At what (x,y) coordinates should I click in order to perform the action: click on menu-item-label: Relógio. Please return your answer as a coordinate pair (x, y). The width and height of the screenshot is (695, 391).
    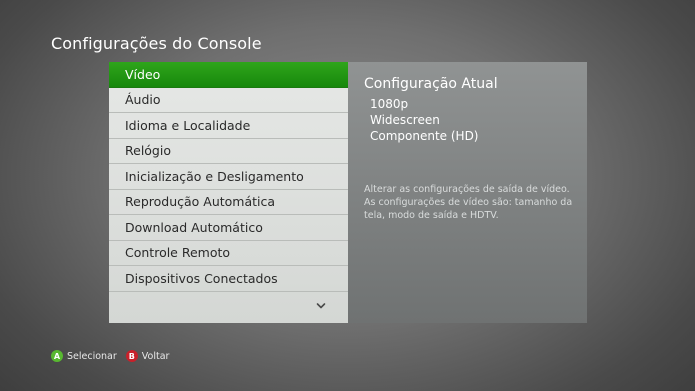
    Looking at the image, I should click on (148, 151).